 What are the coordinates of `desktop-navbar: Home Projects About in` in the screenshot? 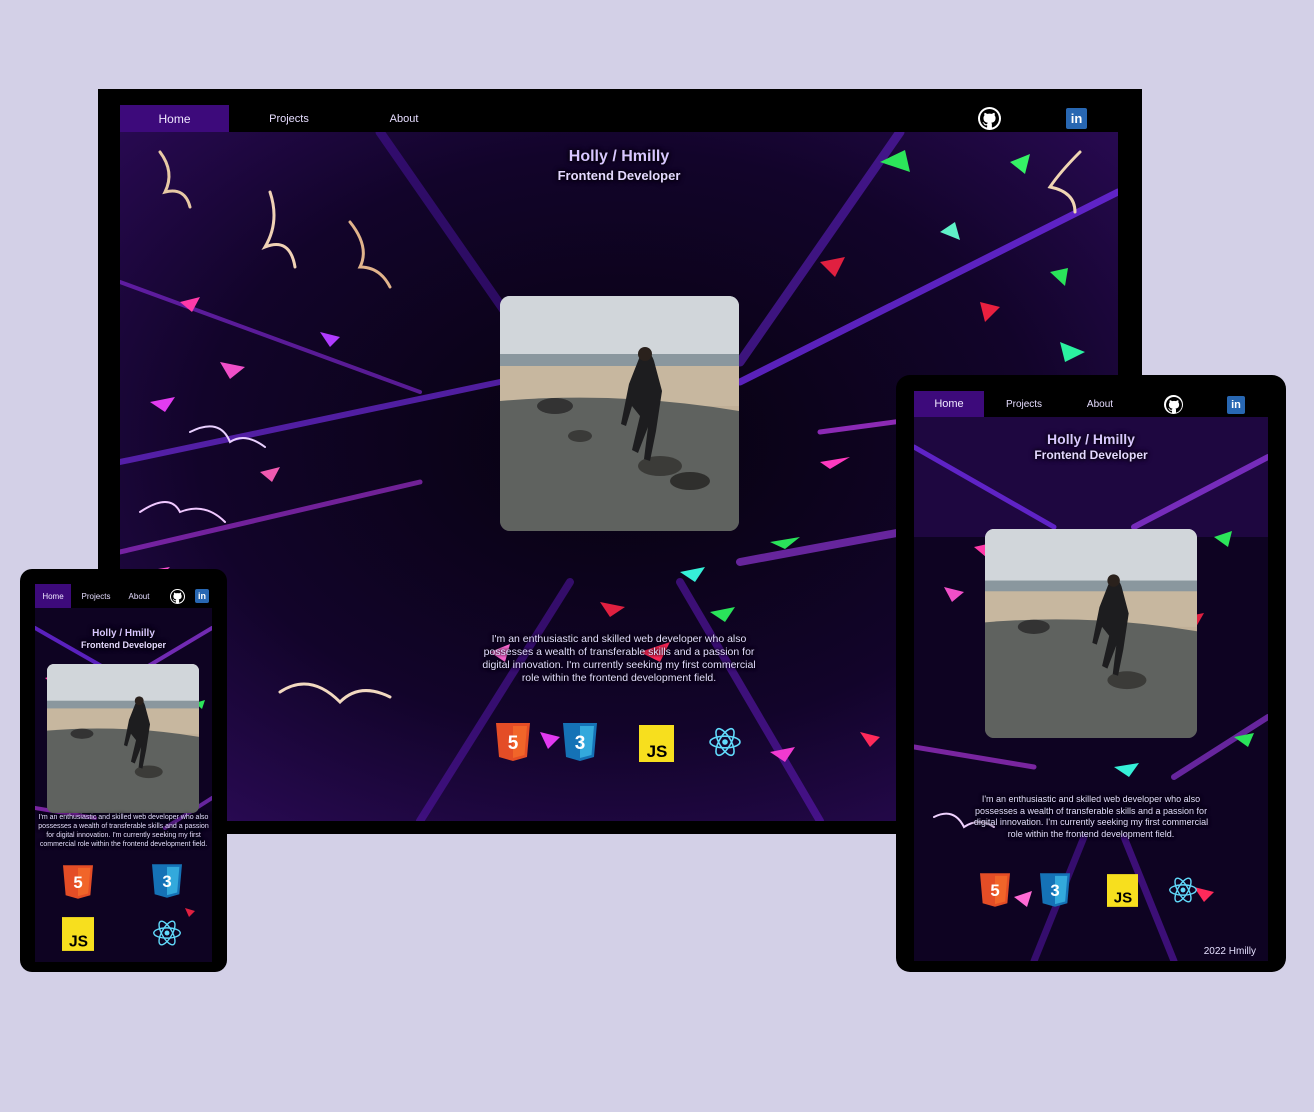 It's located at (619, 118).